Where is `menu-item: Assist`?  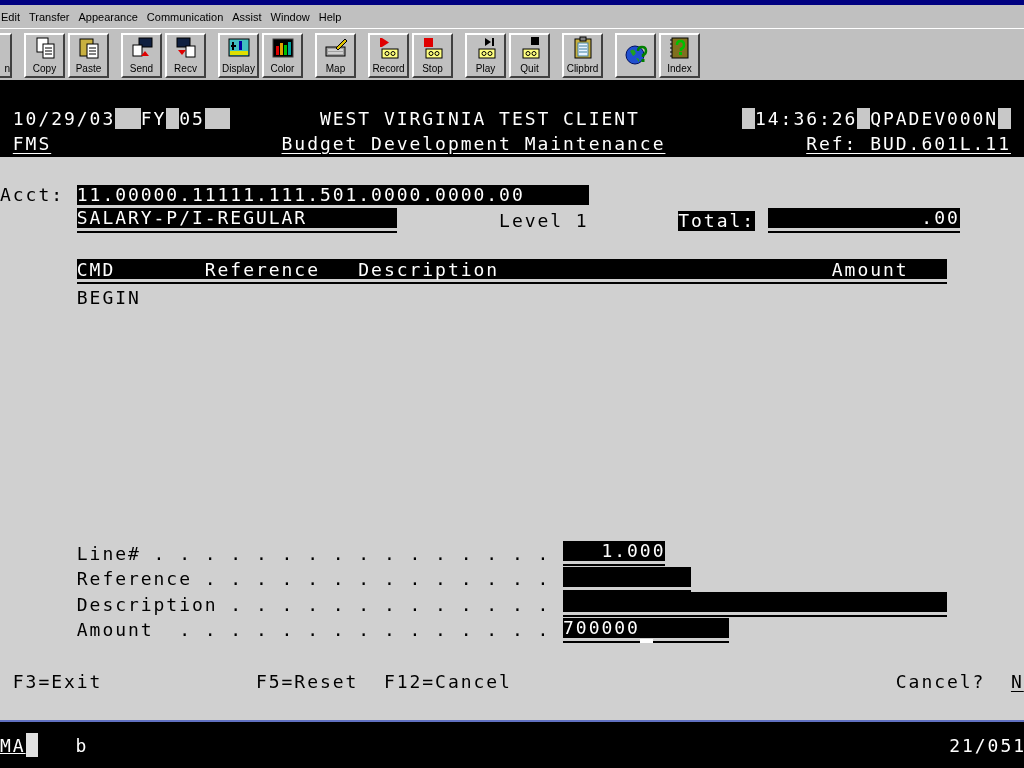
menu-item: Assist is located at coordinates (247, 16).